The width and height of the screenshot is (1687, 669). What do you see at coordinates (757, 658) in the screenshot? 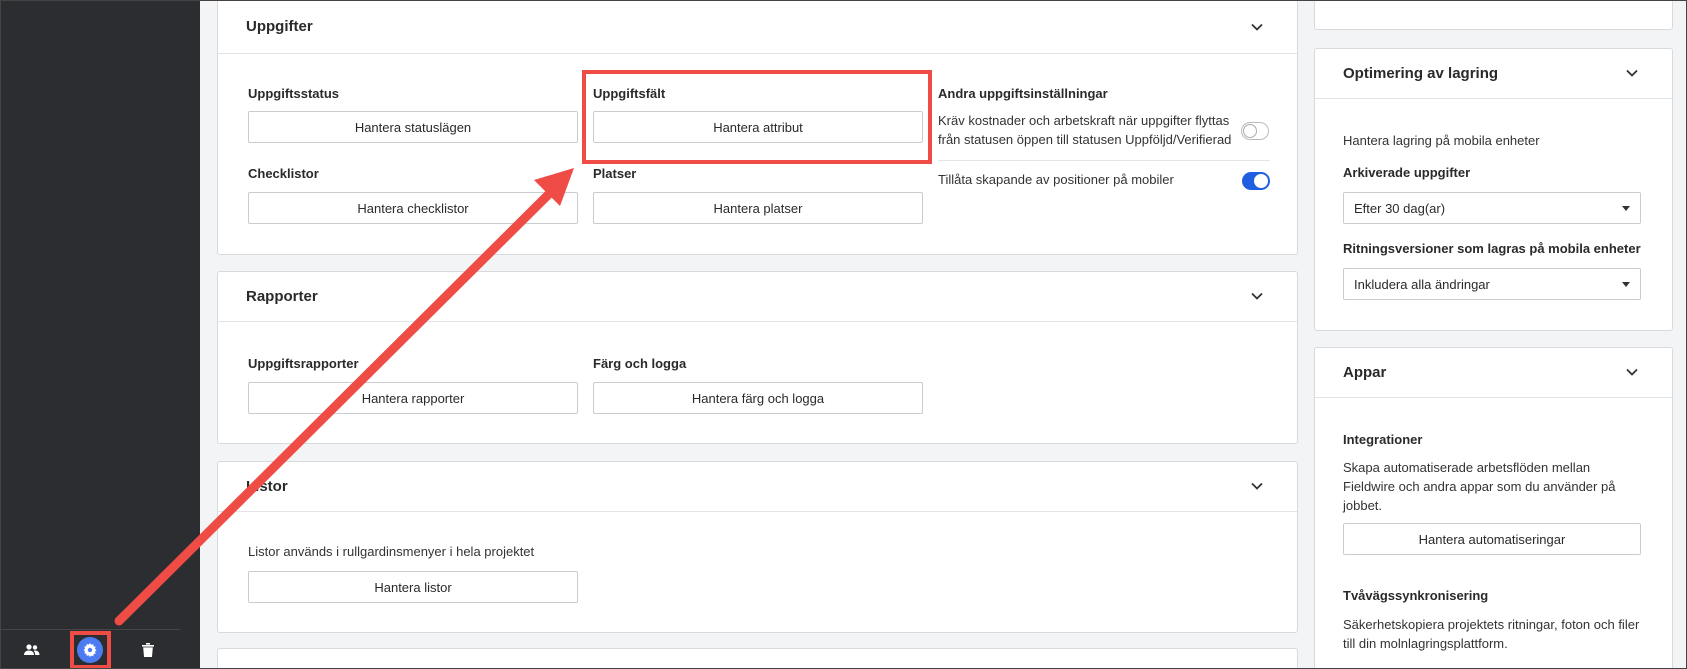
I see `next-card-partial` at bounding box center [757, 658].